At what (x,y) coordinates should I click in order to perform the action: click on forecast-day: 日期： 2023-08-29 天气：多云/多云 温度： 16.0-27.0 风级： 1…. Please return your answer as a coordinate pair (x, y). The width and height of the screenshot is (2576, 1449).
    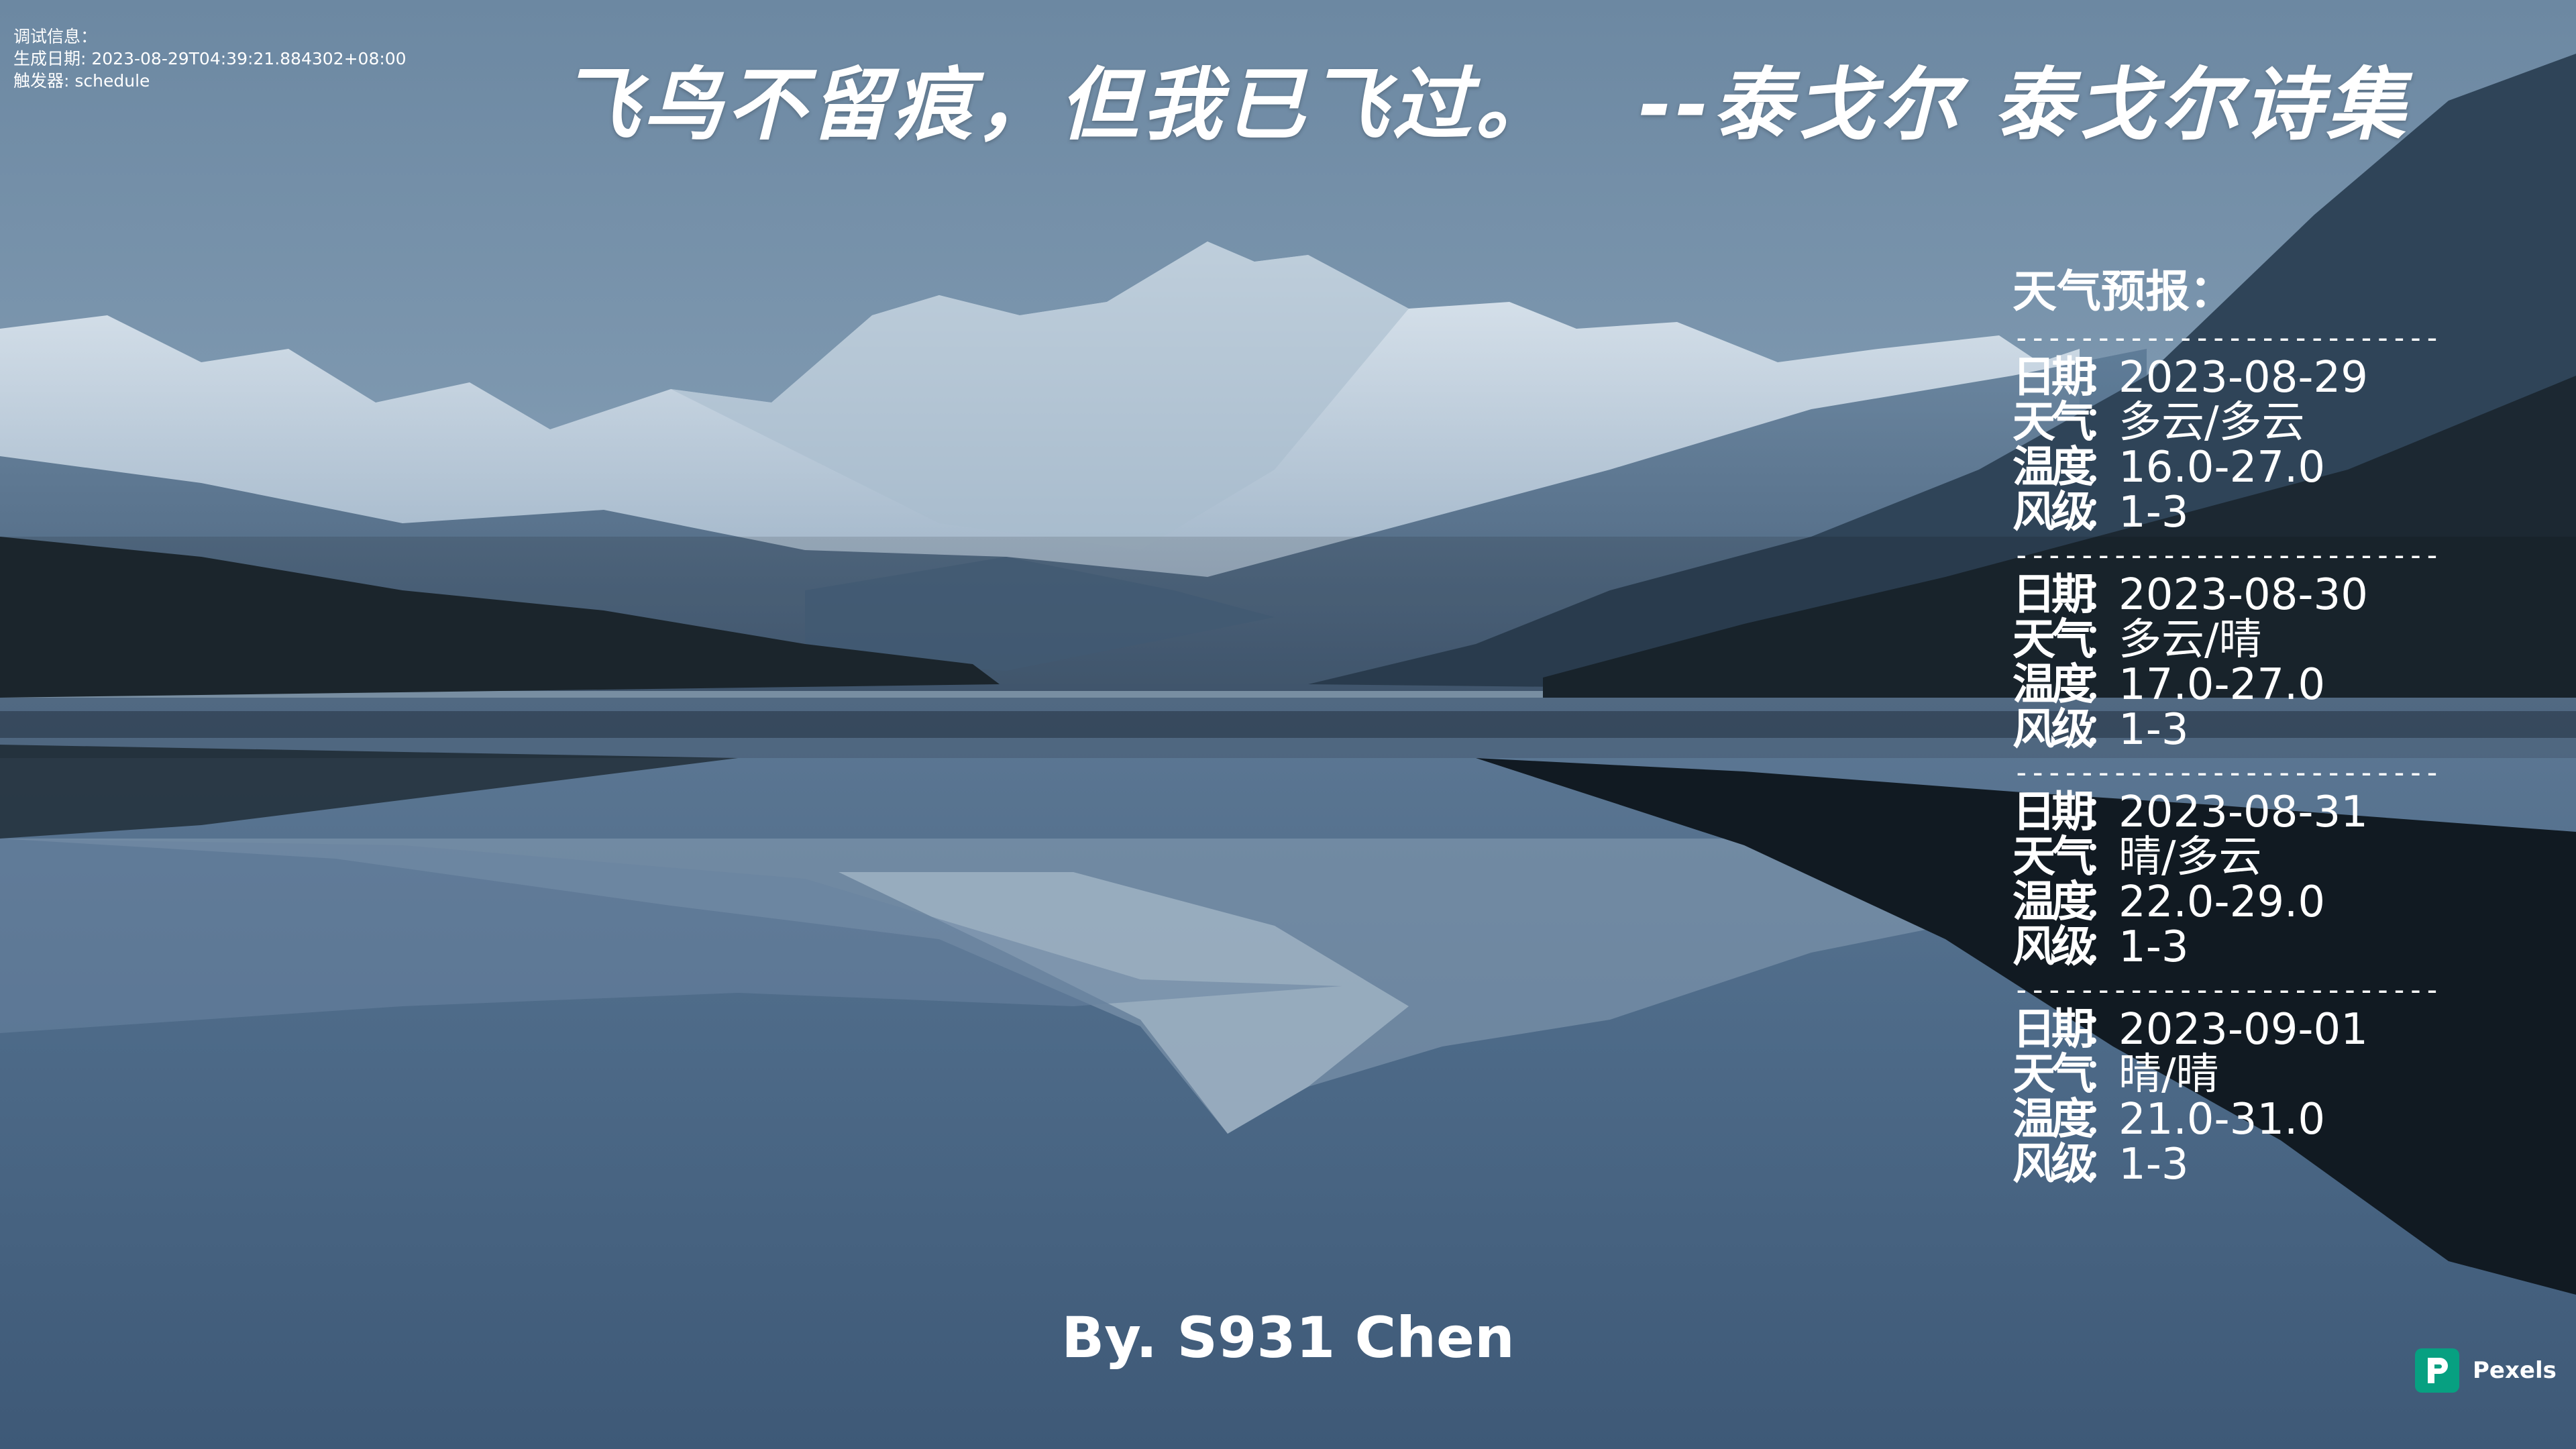
    Looking at the image, I should click on (2227, 447).